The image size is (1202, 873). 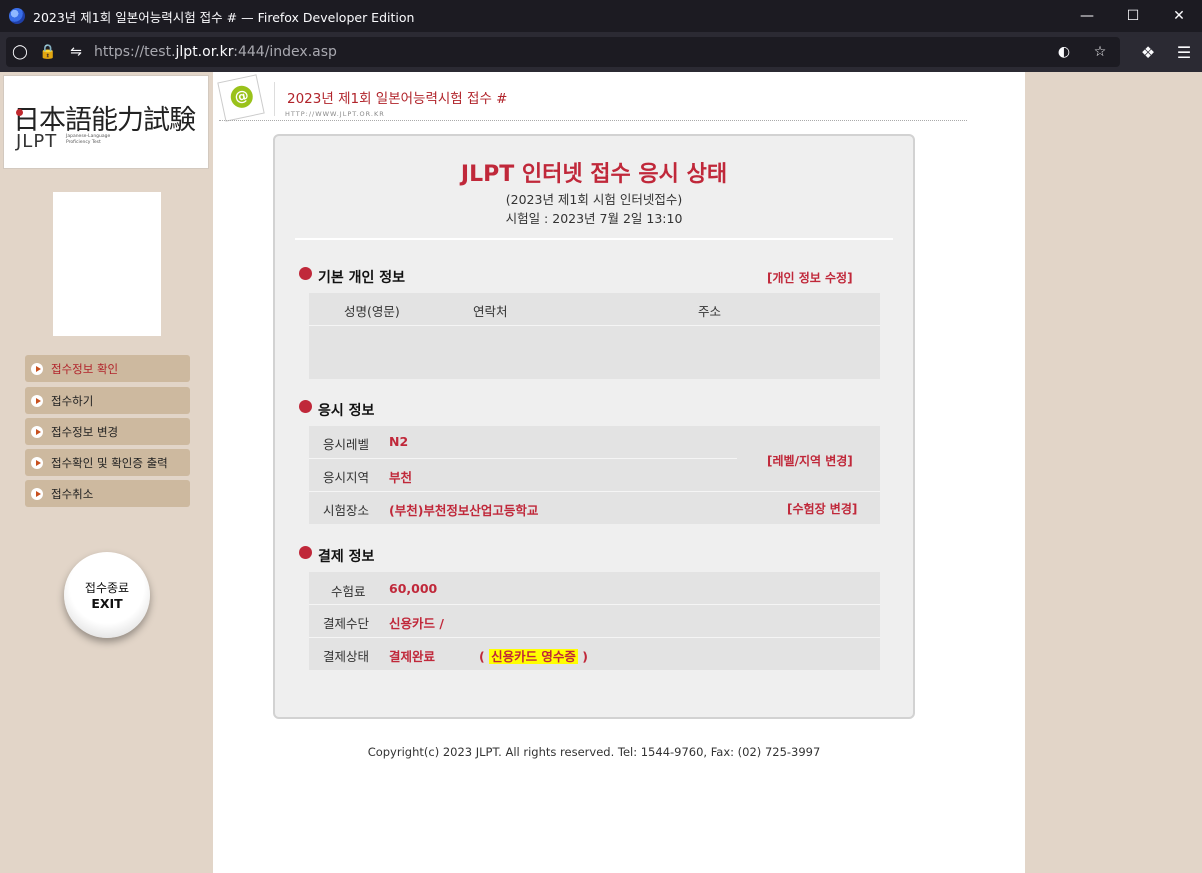 I want to click on level-label: 응시레벨, so click(x=346, y=444).